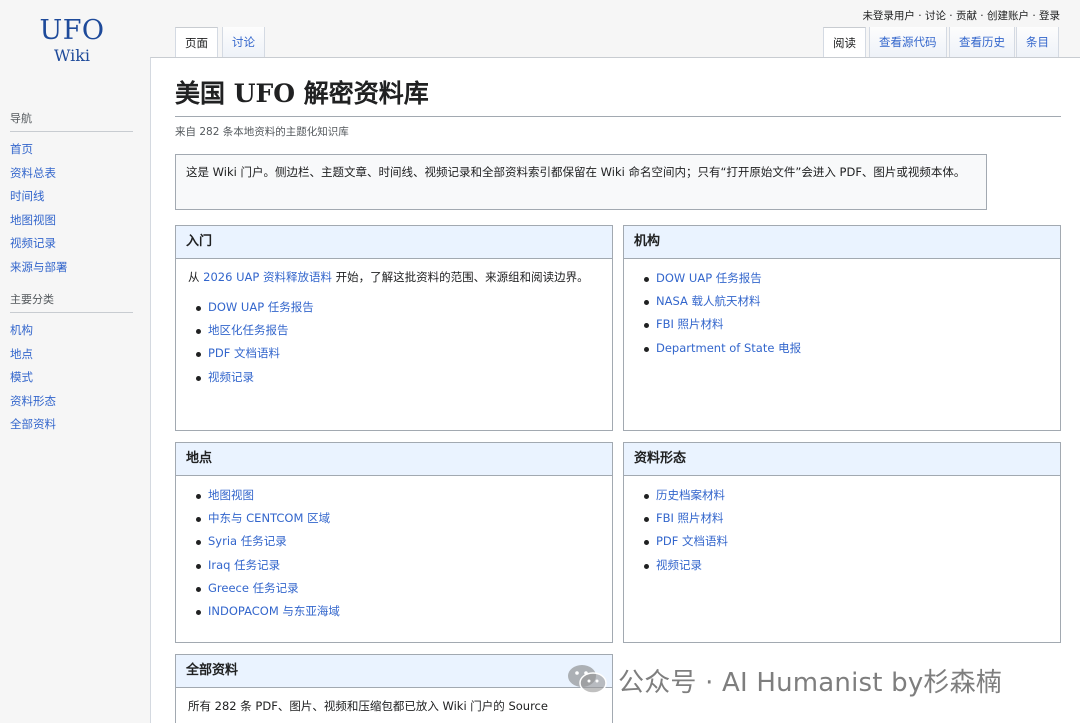 This screenshot has width=1080, height=723. I want to click on list-item: Greece 任务记录, so click(398, 588).